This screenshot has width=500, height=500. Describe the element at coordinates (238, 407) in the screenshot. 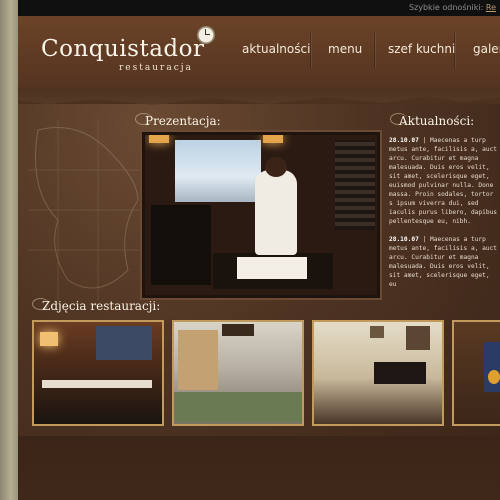

I see `terrace-plants` at that location.